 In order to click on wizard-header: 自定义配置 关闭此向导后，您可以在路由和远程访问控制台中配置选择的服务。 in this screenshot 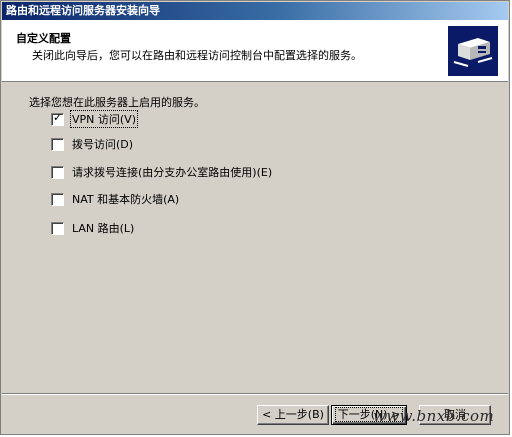, I will do `click(255, 51)`.